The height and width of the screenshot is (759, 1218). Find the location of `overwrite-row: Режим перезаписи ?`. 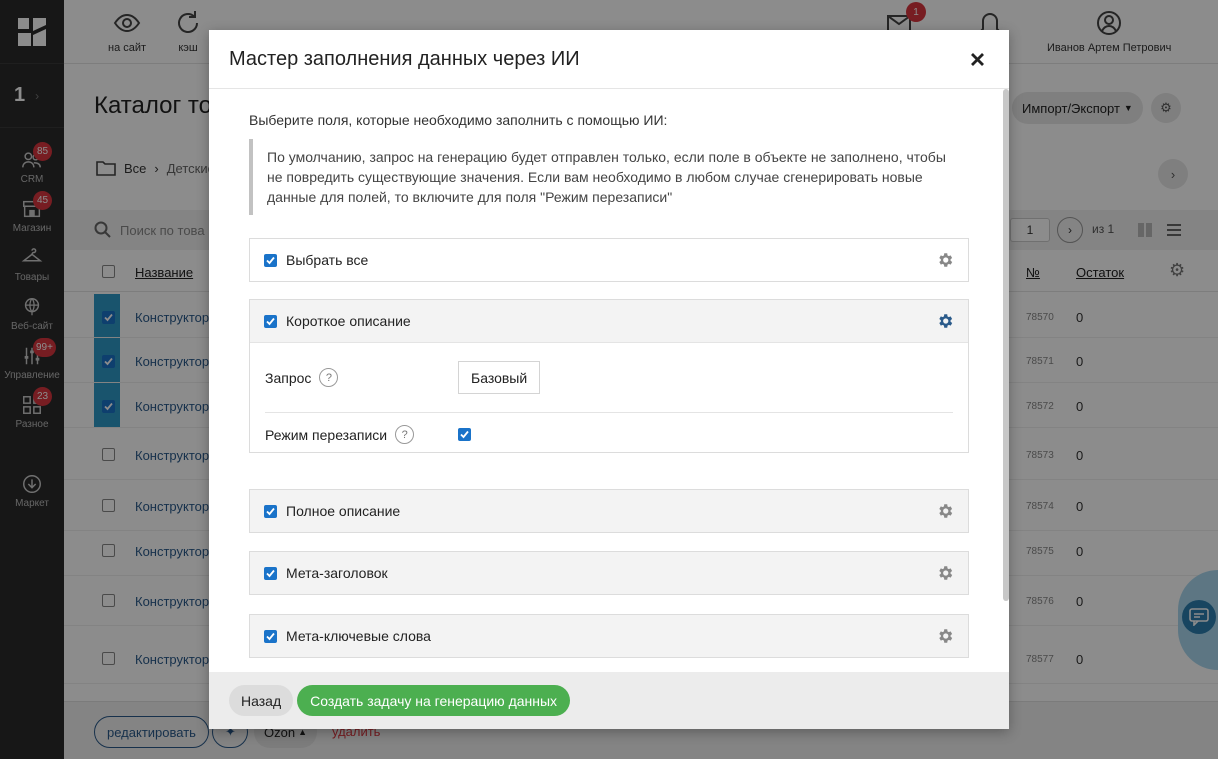

overwrite-row: Режим перезаписи ? is located at coordinates (609, 432).